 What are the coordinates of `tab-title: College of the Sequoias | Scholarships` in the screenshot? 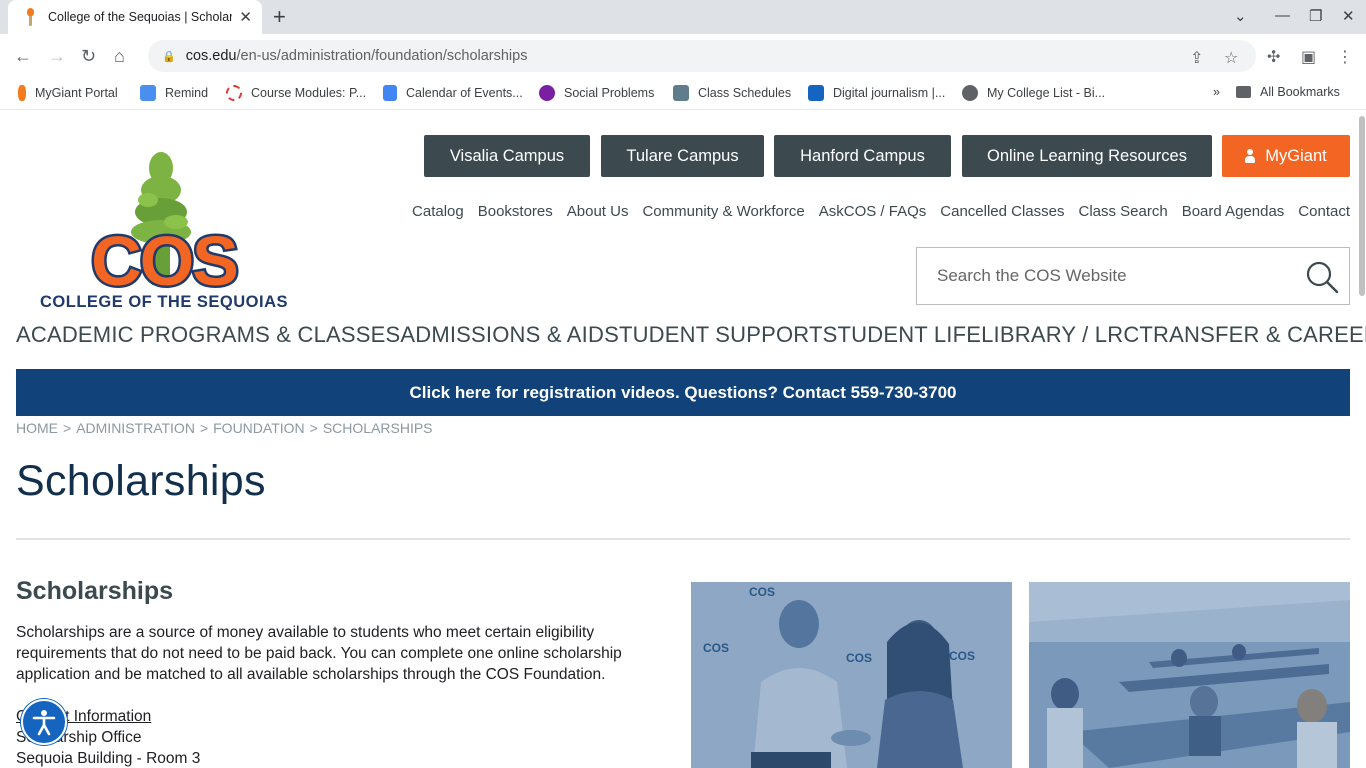 It's located at (140, 17).